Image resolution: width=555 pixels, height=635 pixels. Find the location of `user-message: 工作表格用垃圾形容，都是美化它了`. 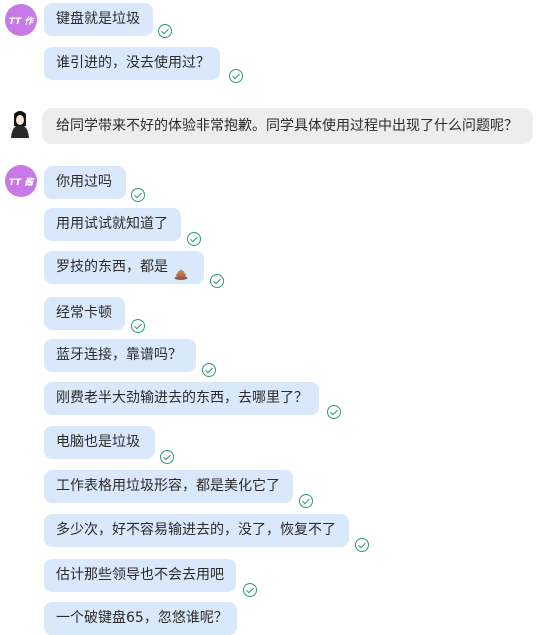

user-message: 工作表格用垃圾形容，都是美化它了 is located at coordinates (168, 486).